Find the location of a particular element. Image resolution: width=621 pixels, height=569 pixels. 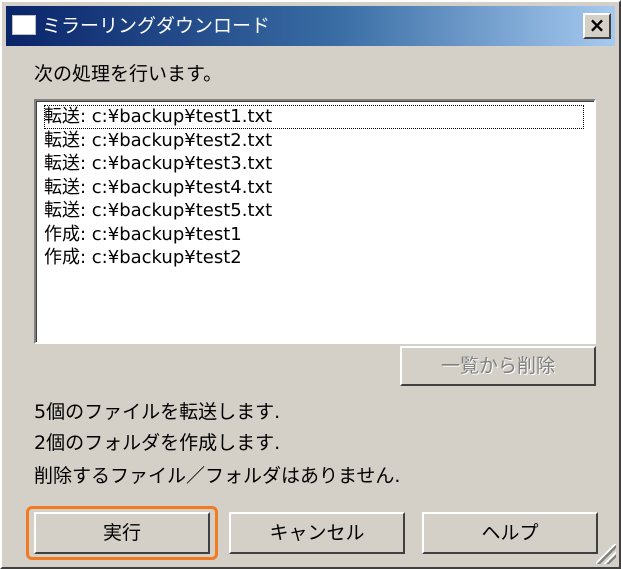

resize-grip-icon is located at coordinates (606, 554).